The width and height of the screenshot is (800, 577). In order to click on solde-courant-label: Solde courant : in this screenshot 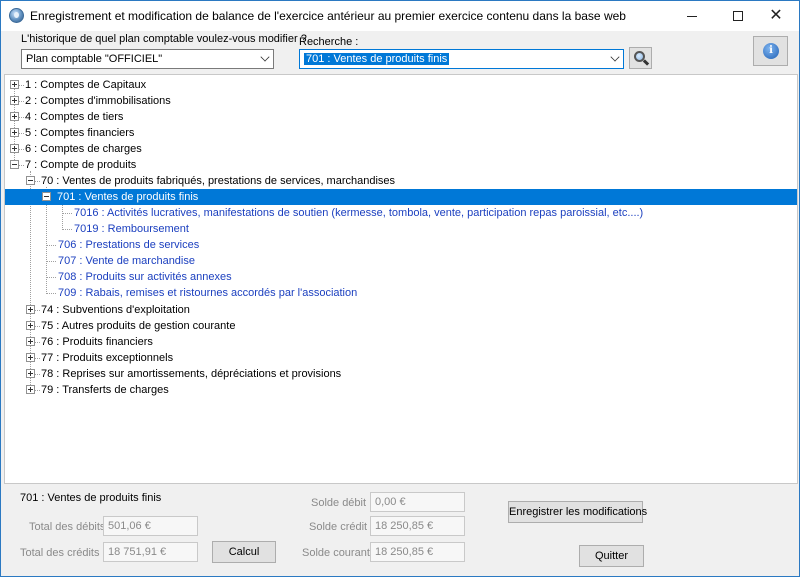, I will do `click(339, 553)`.